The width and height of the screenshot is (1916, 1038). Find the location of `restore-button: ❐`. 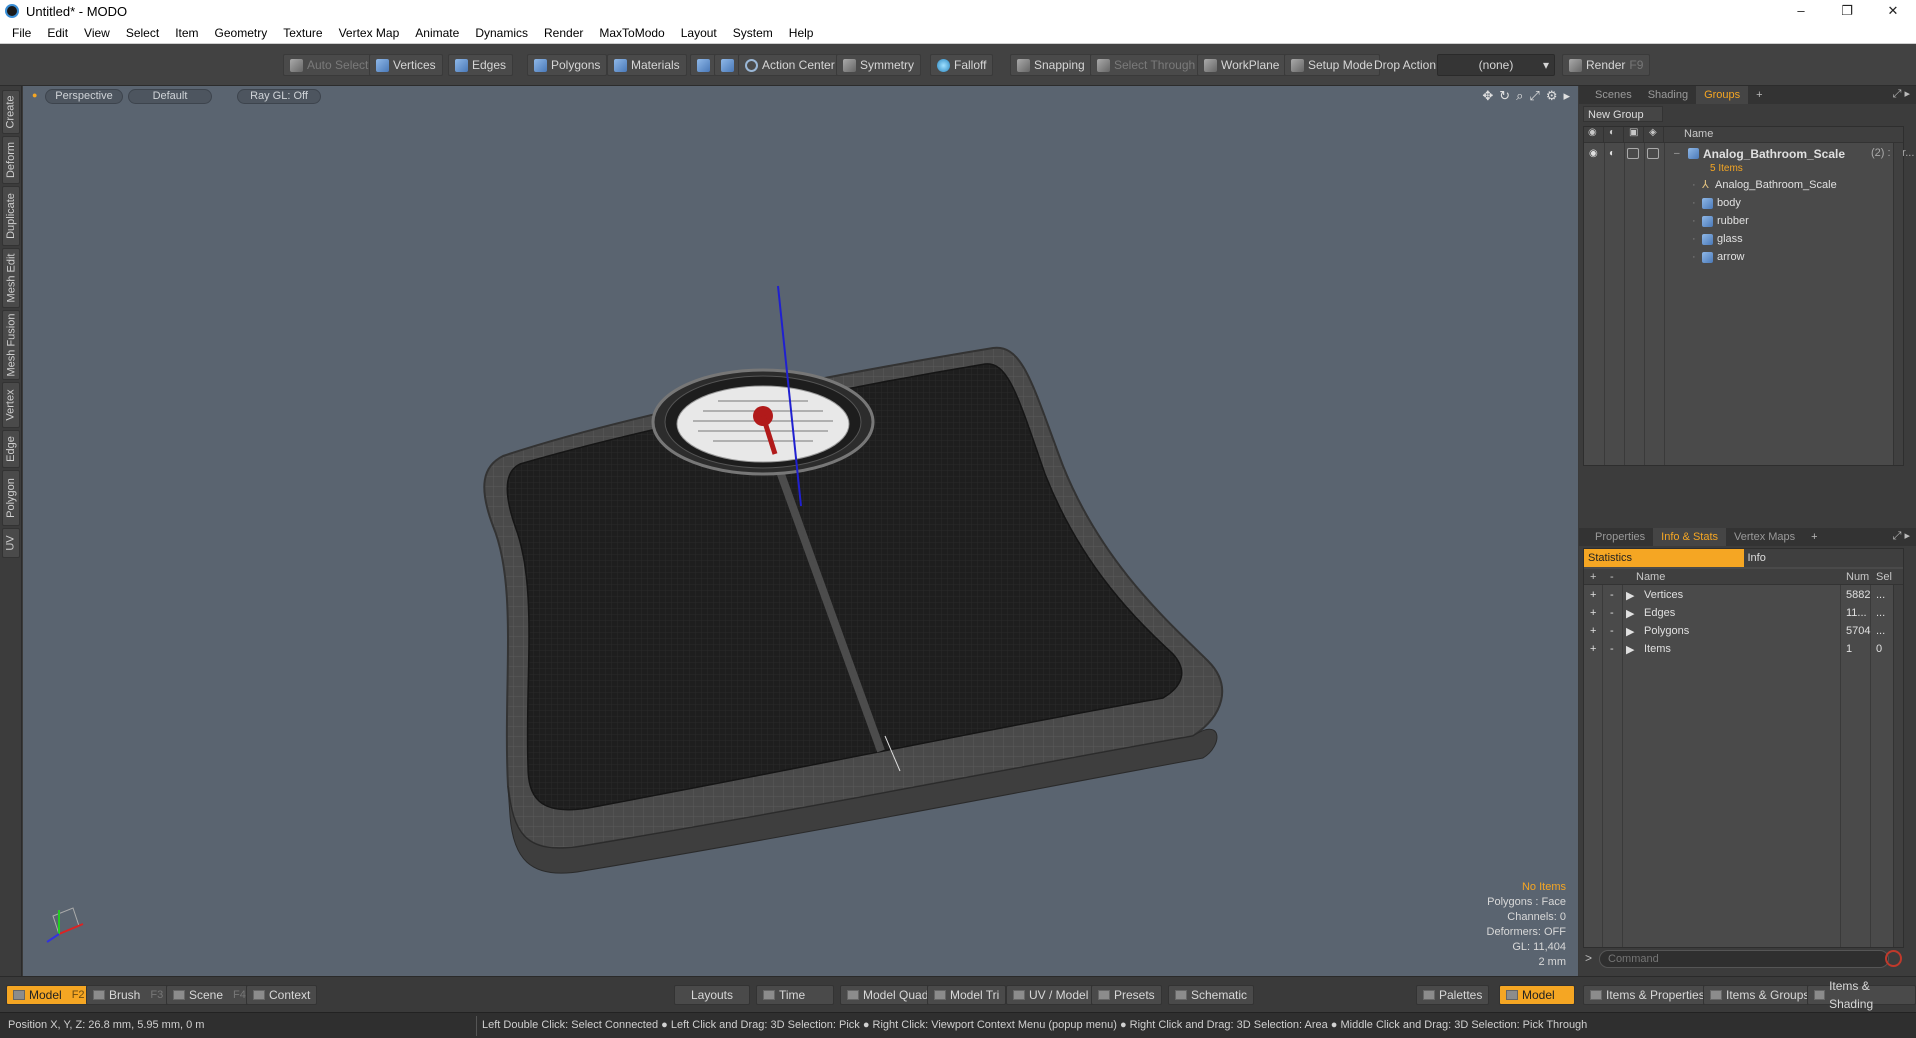

restore-button: ❐ is located at coordinates (1847, 11).